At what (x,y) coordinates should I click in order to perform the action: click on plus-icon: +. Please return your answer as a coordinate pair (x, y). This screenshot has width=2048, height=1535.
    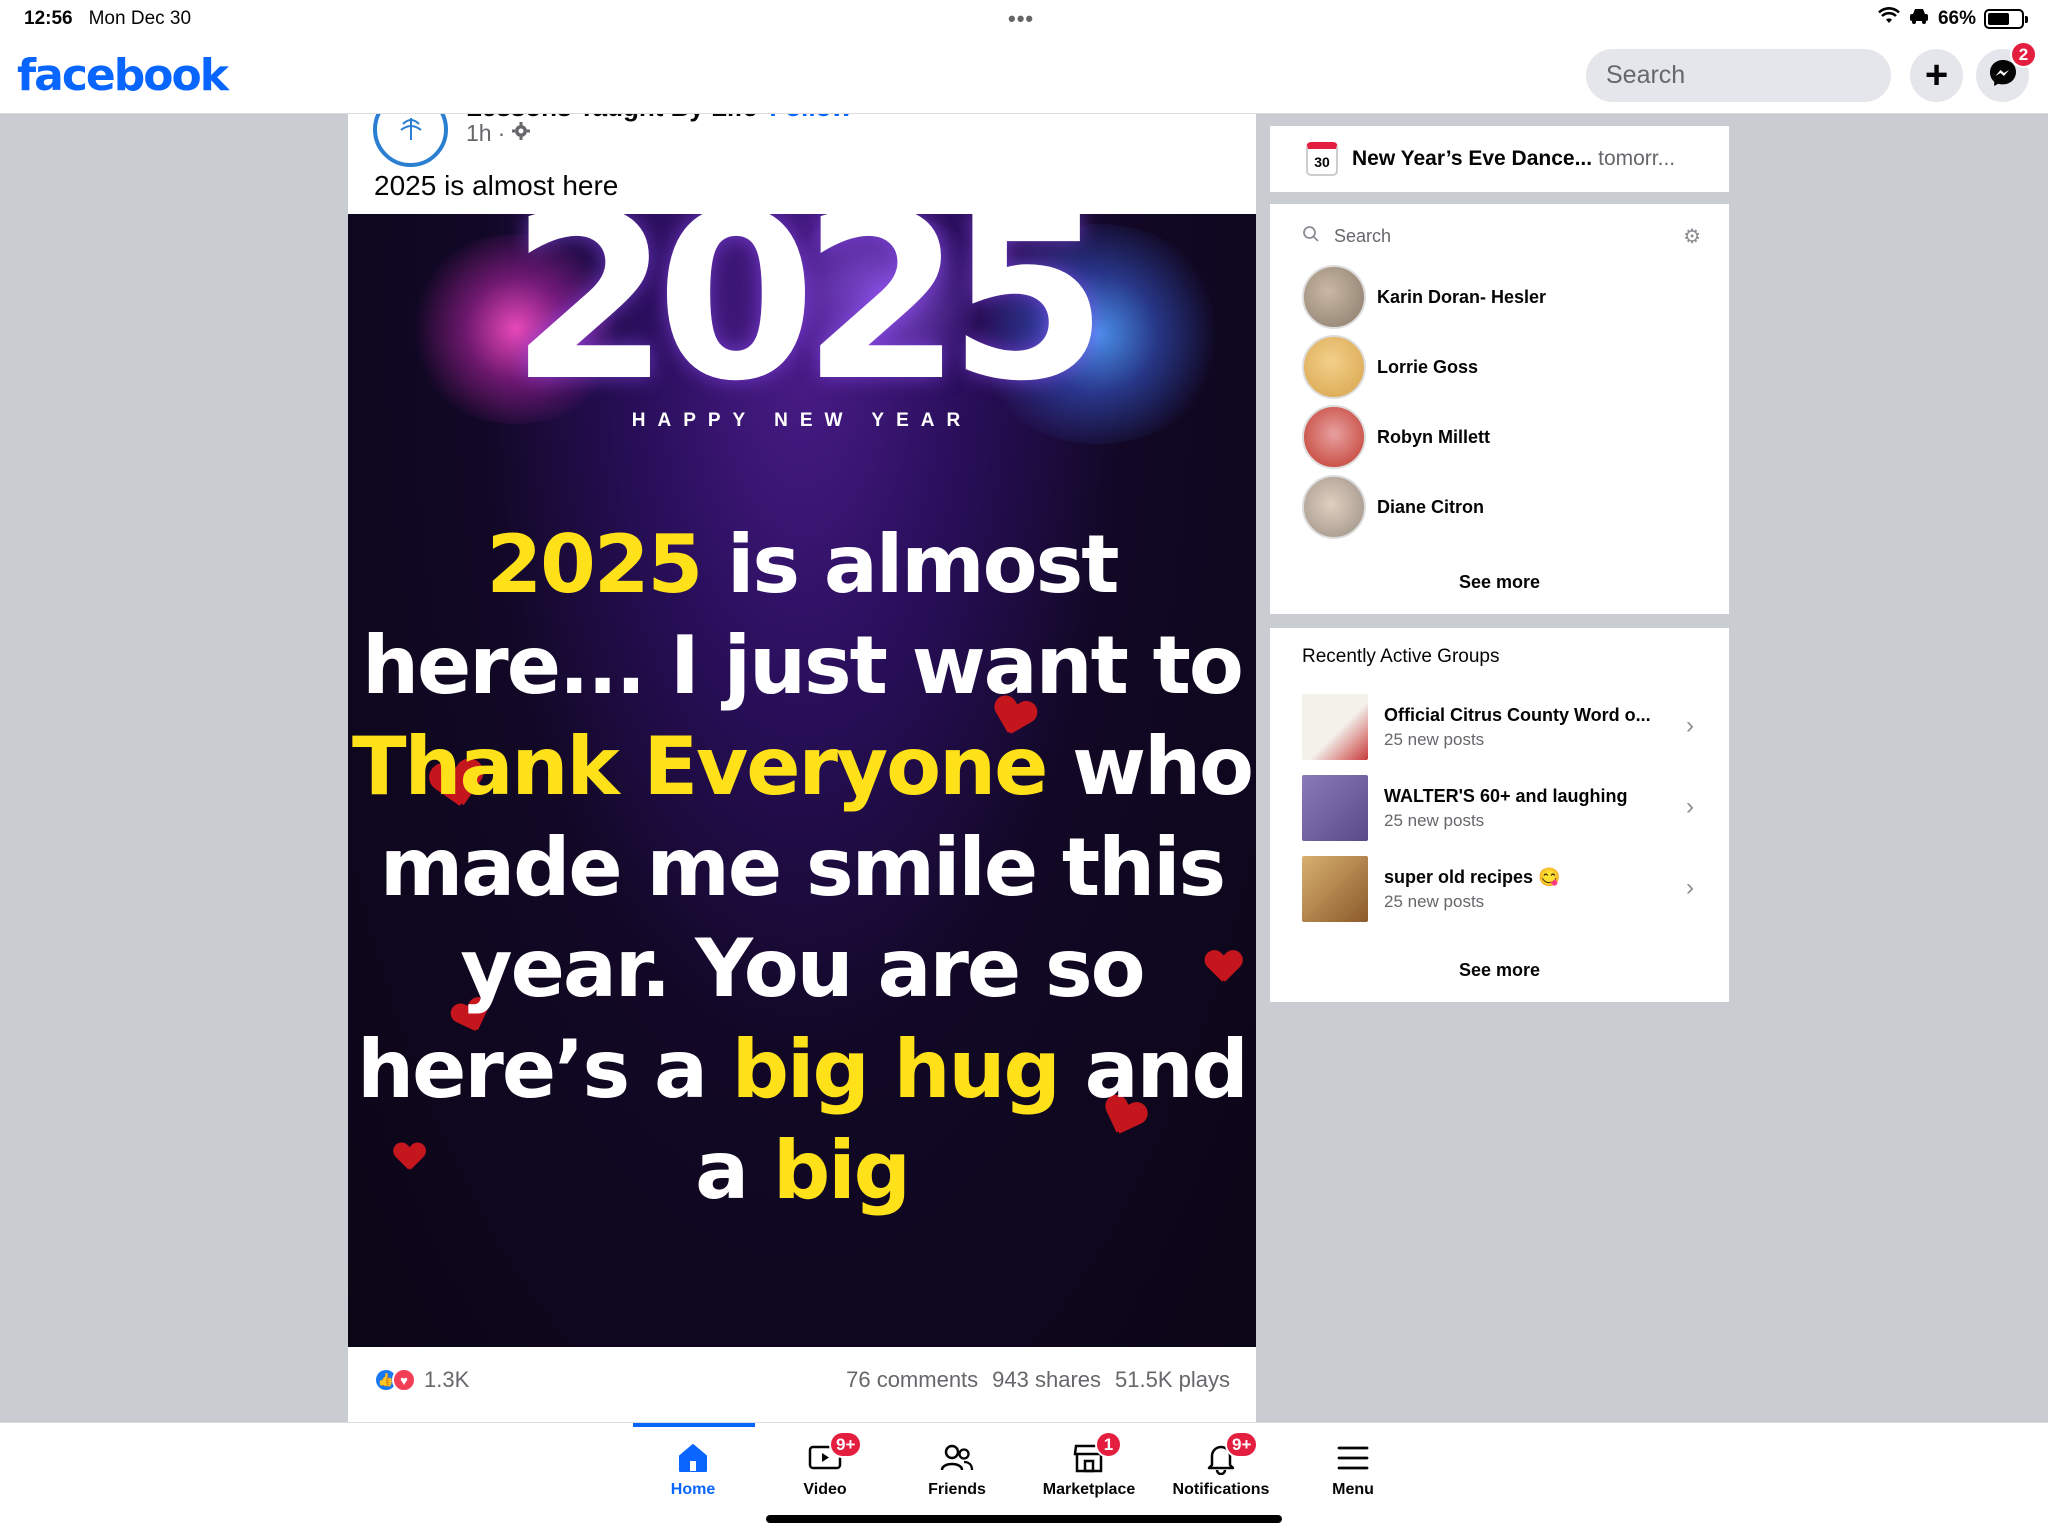
    Looking at the image, I should click on (1936, 75).